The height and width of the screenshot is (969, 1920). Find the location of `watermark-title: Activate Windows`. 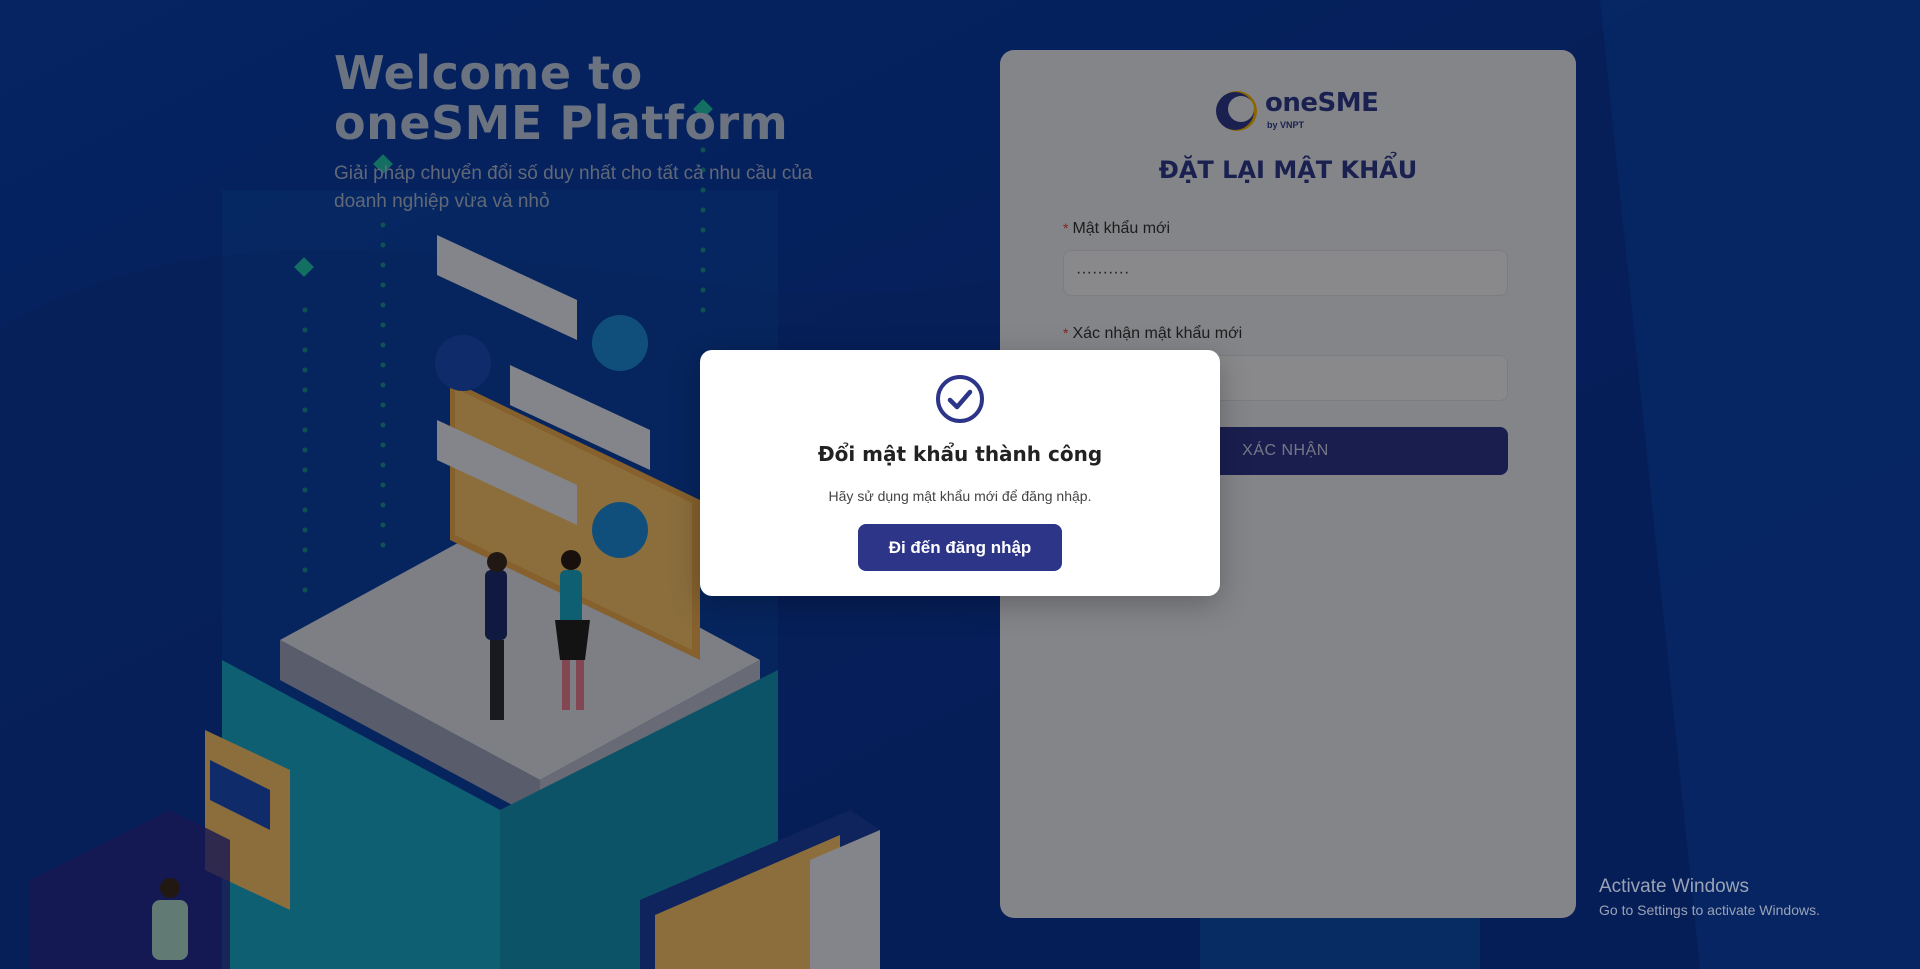

watermark-title: Activate Windows is located at coordinates (1674, 886).